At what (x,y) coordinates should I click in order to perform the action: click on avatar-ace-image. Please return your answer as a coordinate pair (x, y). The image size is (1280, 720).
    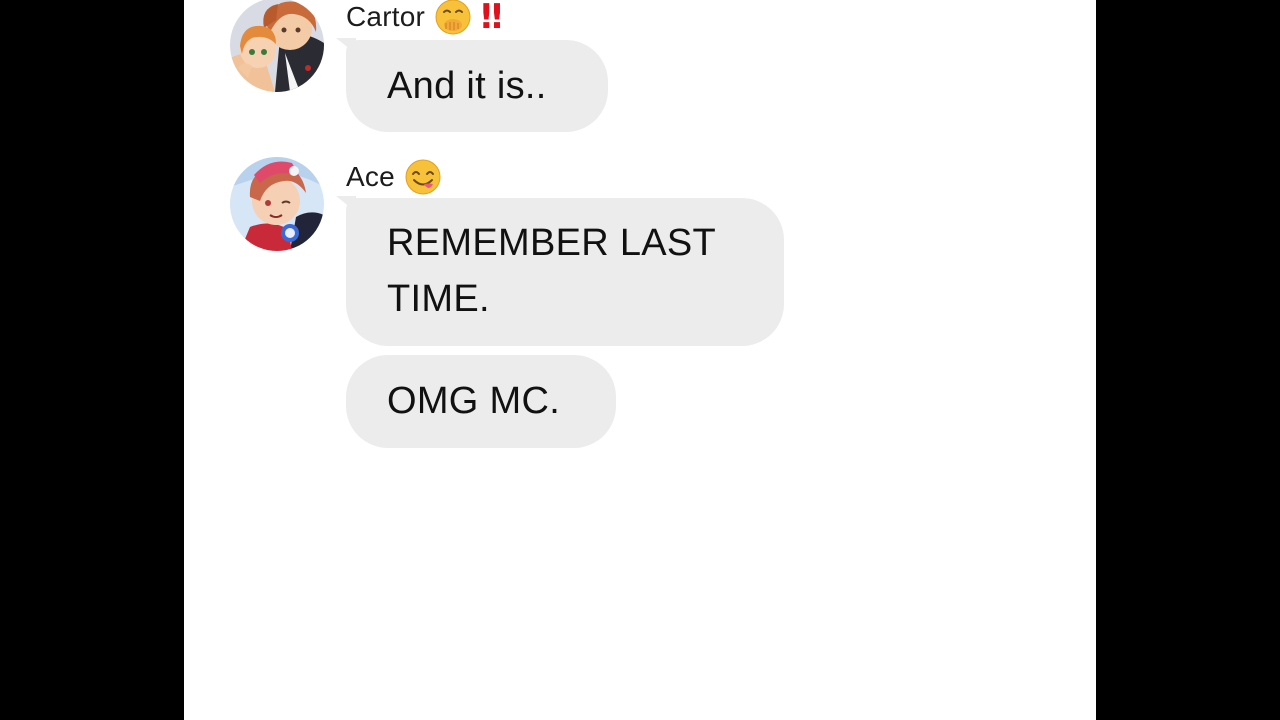
    Looking at the image, I should click on (277, 204).